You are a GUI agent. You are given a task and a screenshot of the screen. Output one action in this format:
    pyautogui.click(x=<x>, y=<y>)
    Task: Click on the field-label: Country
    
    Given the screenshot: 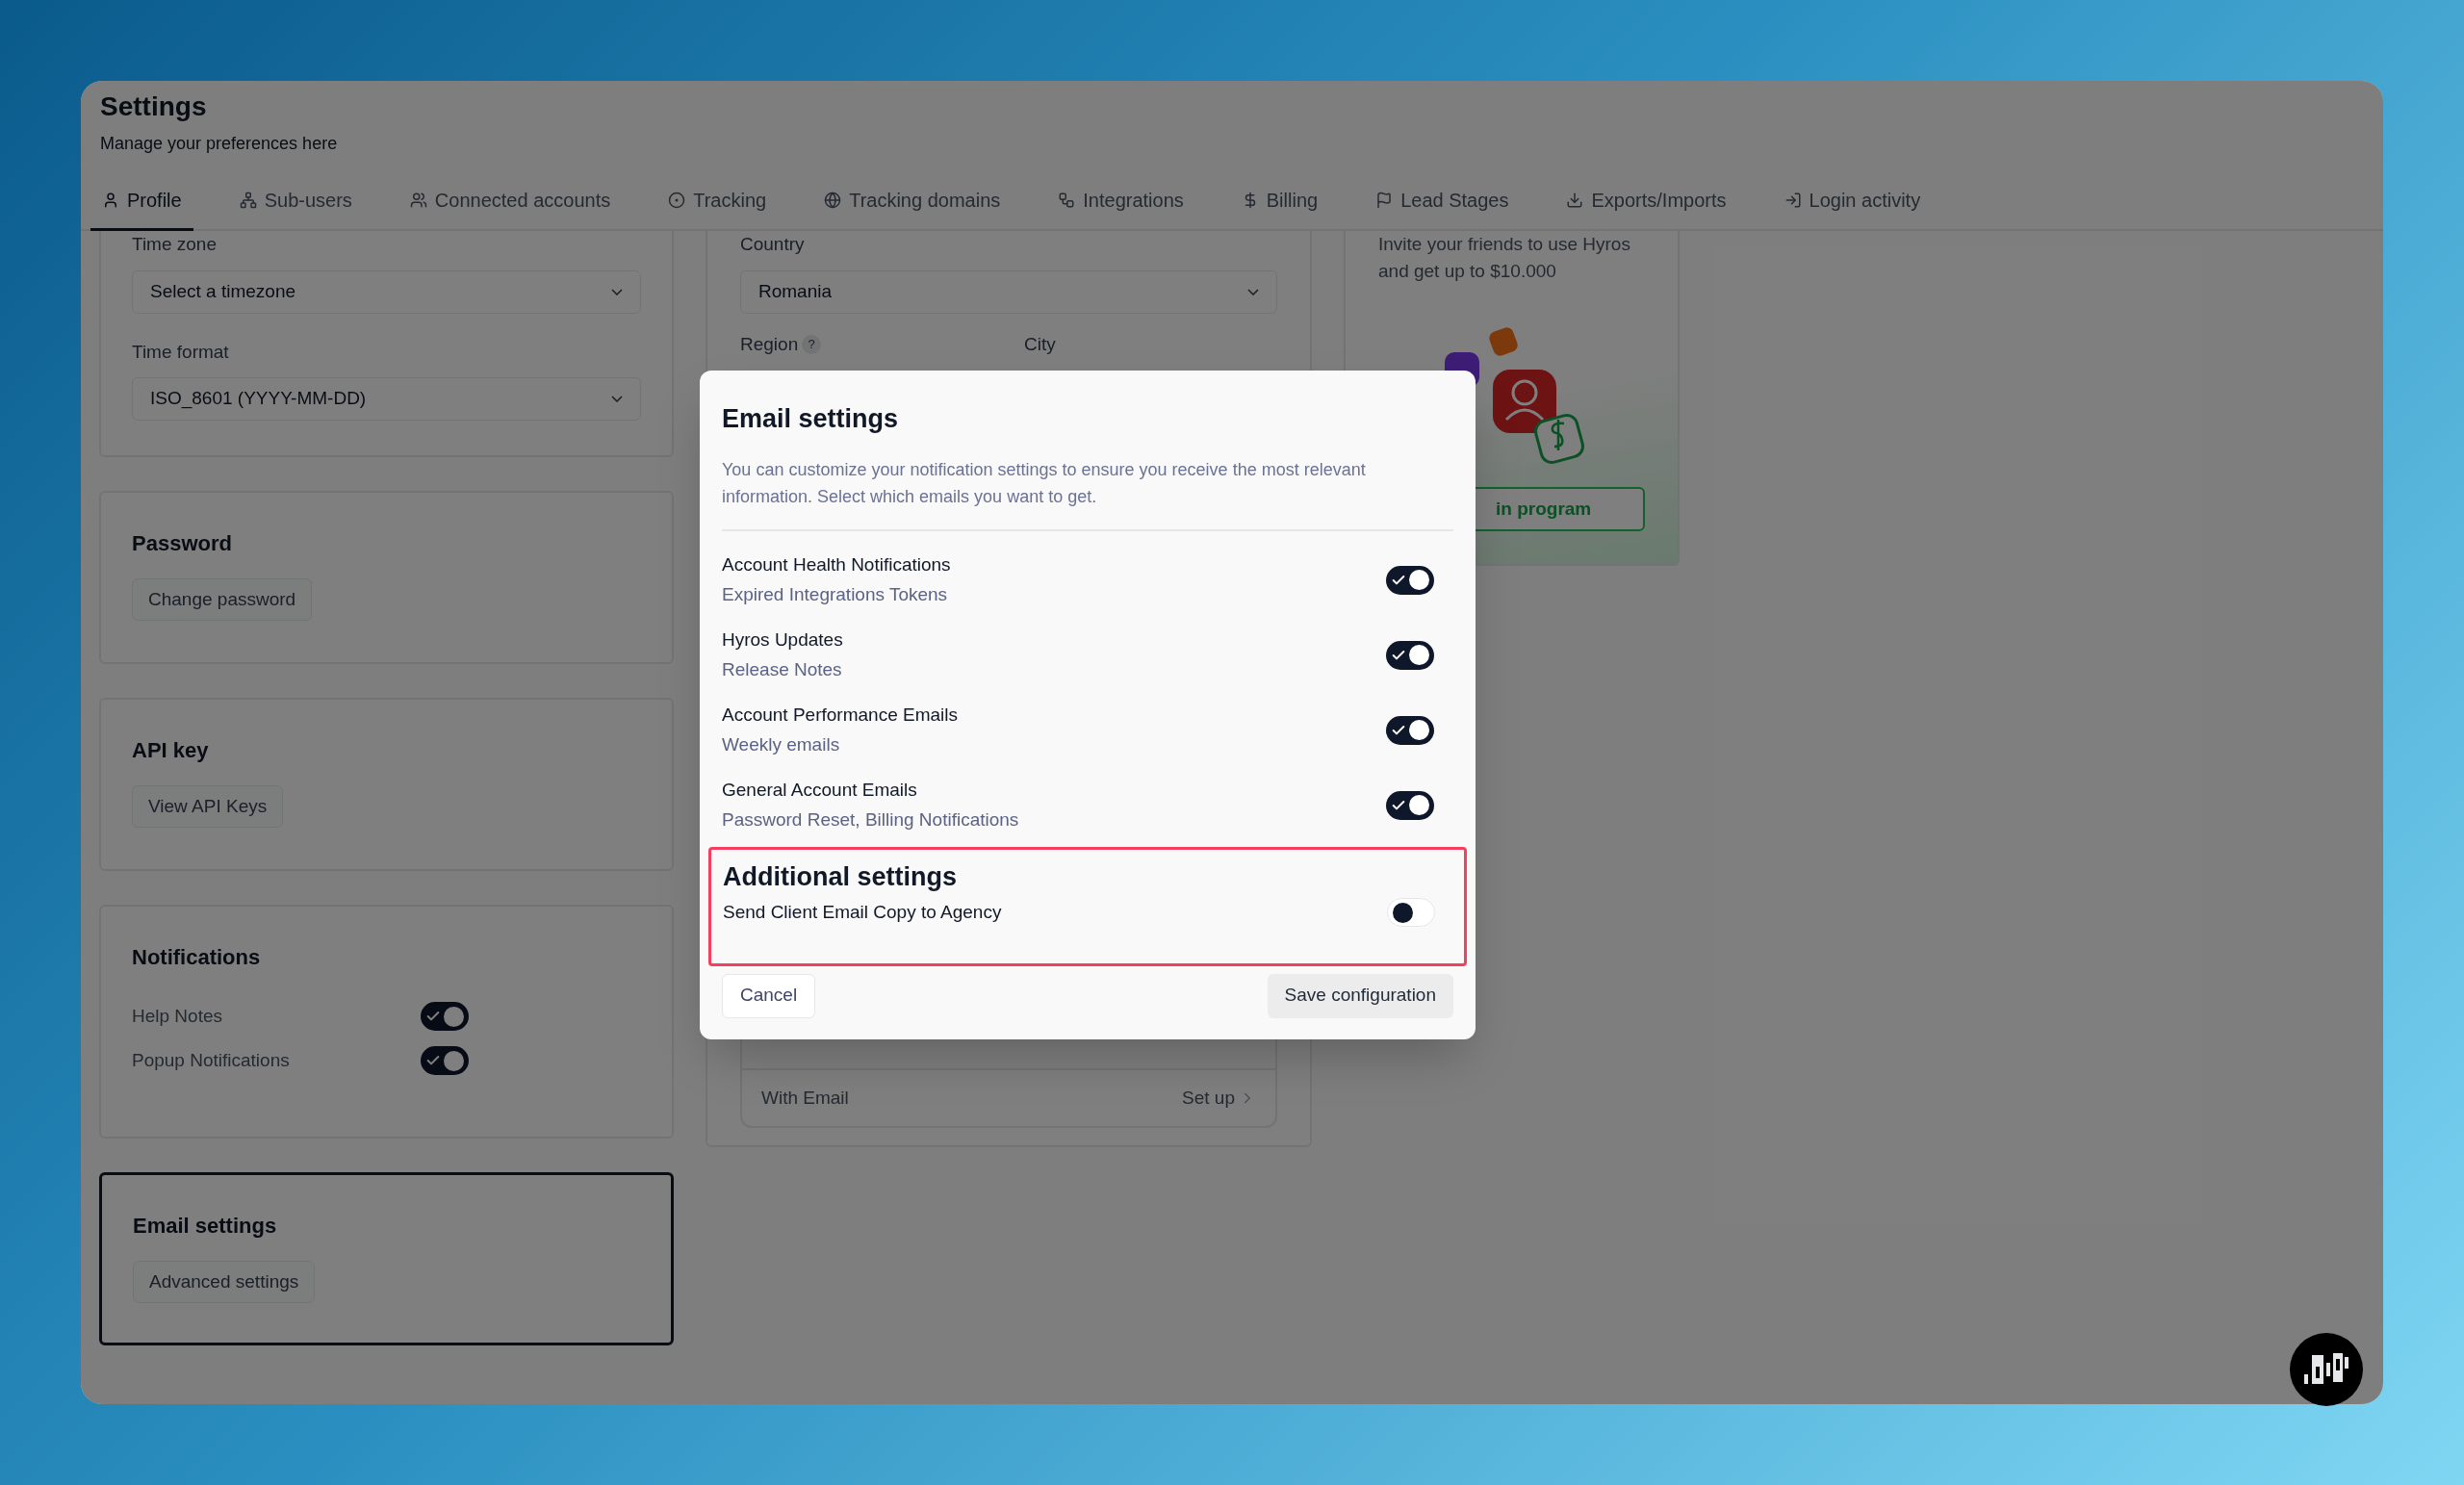 What is the action you would take?
    pyautogui.click(x=773, y=244)
    